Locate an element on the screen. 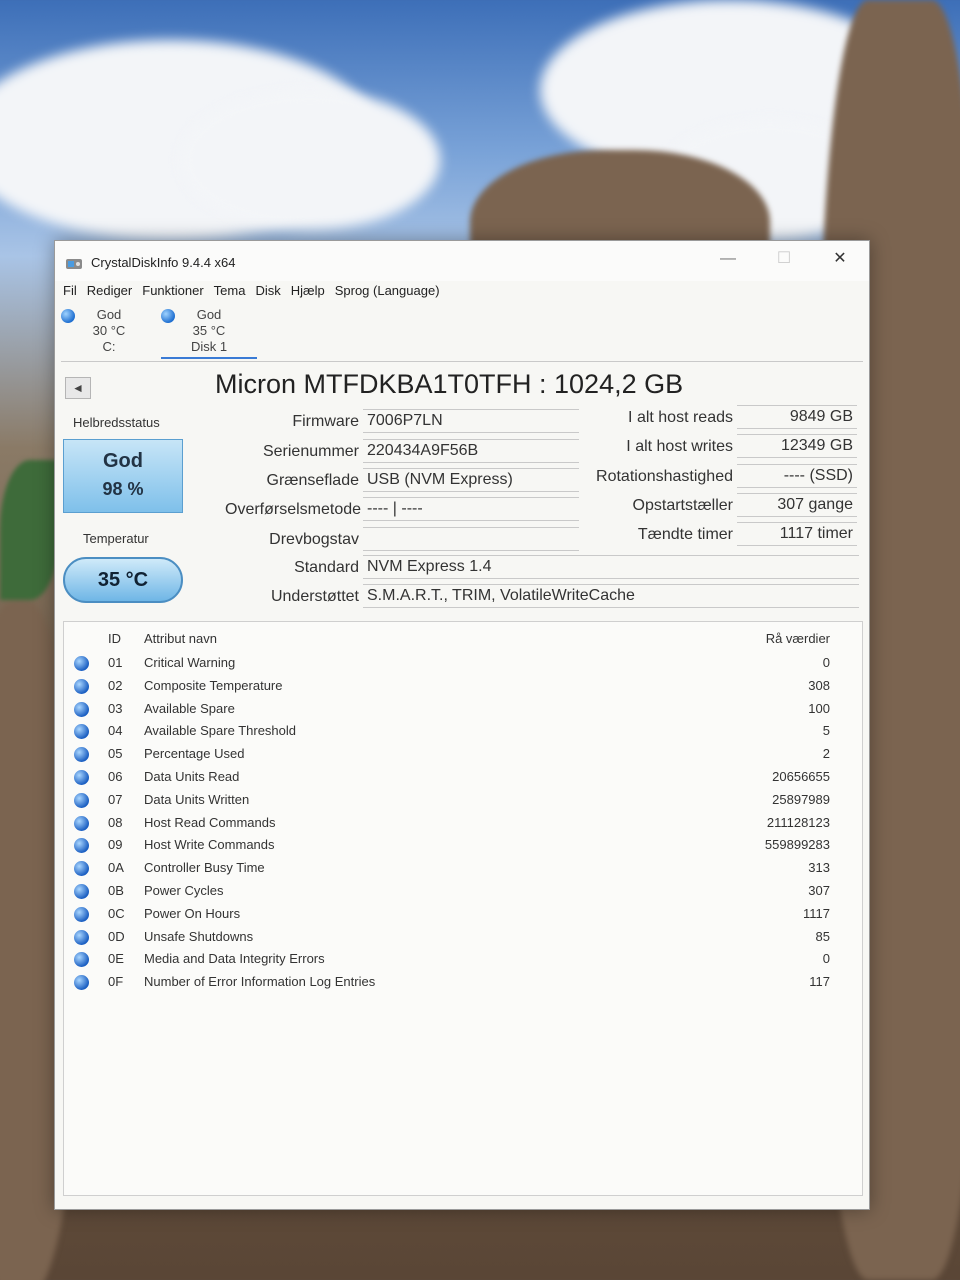  row-id: 09 is located at coordinates (115, 845).